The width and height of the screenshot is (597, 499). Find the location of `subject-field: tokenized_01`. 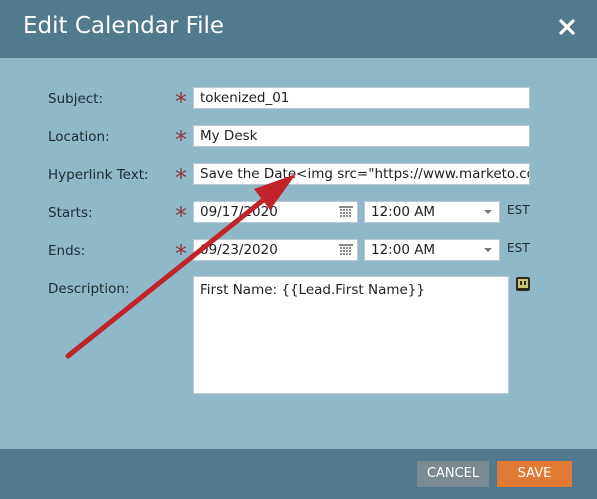

subject-field: tokenized_01 is located at coordinates (361, 98).